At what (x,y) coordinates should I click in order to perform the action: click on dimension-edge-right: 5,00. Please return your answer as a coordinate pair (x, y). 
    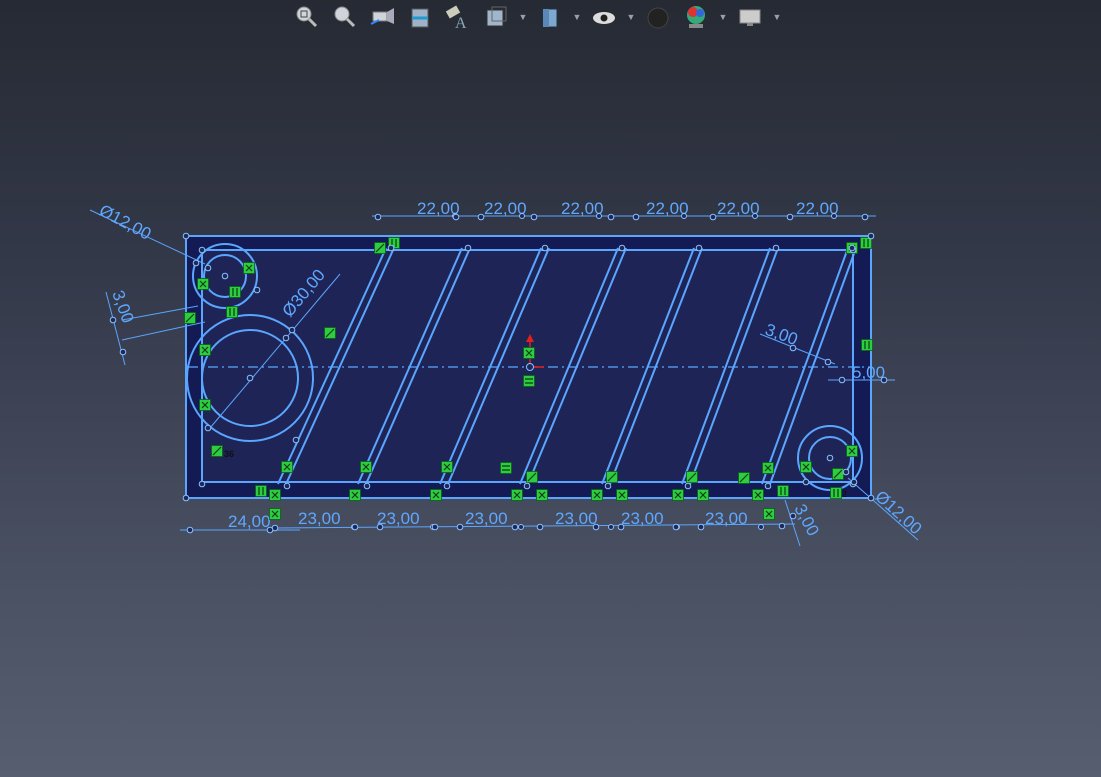
    Looking at the image, I should click on (868, 372).